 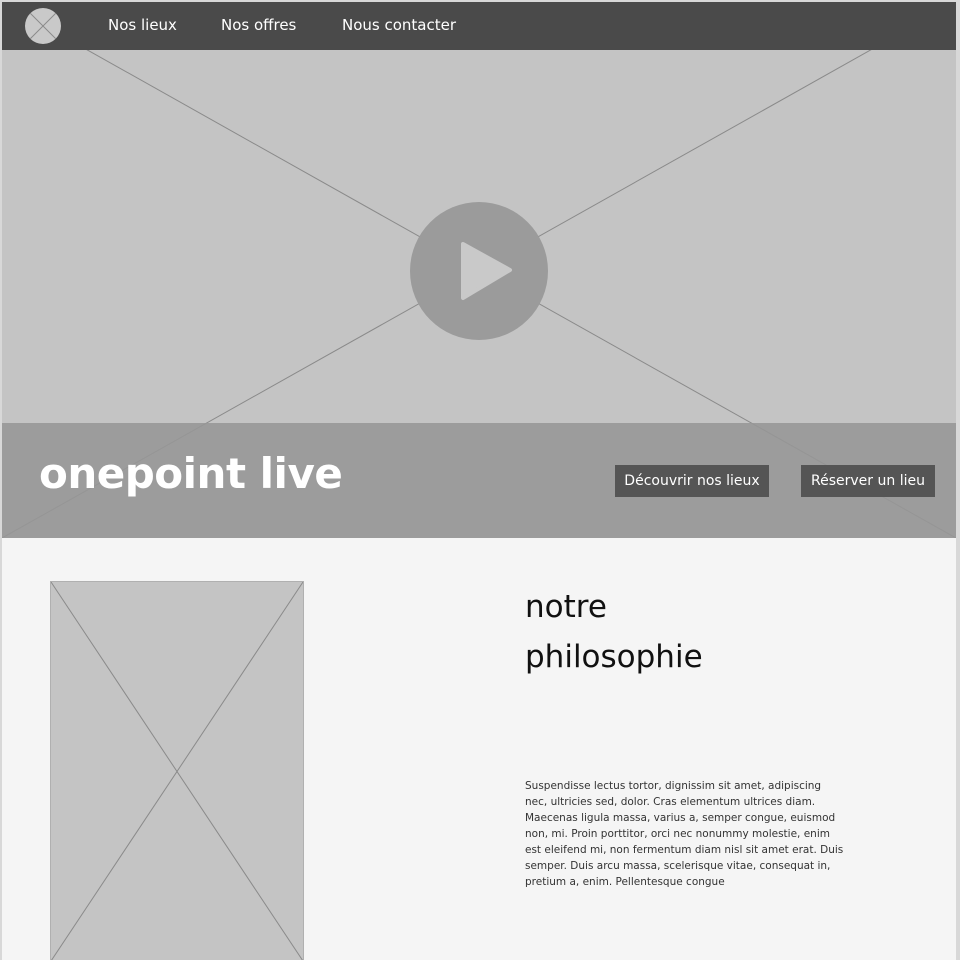 I want to click on philosophy-title: notre philosophie, so click(x=614, y=632).